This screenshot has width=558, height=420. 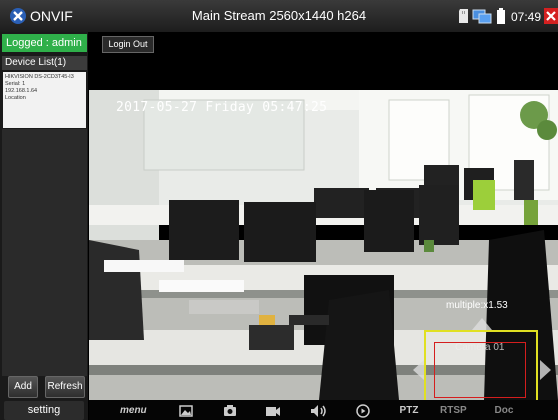 I want to click on device-list-header: Device List(1), so click(x=44, y=63).